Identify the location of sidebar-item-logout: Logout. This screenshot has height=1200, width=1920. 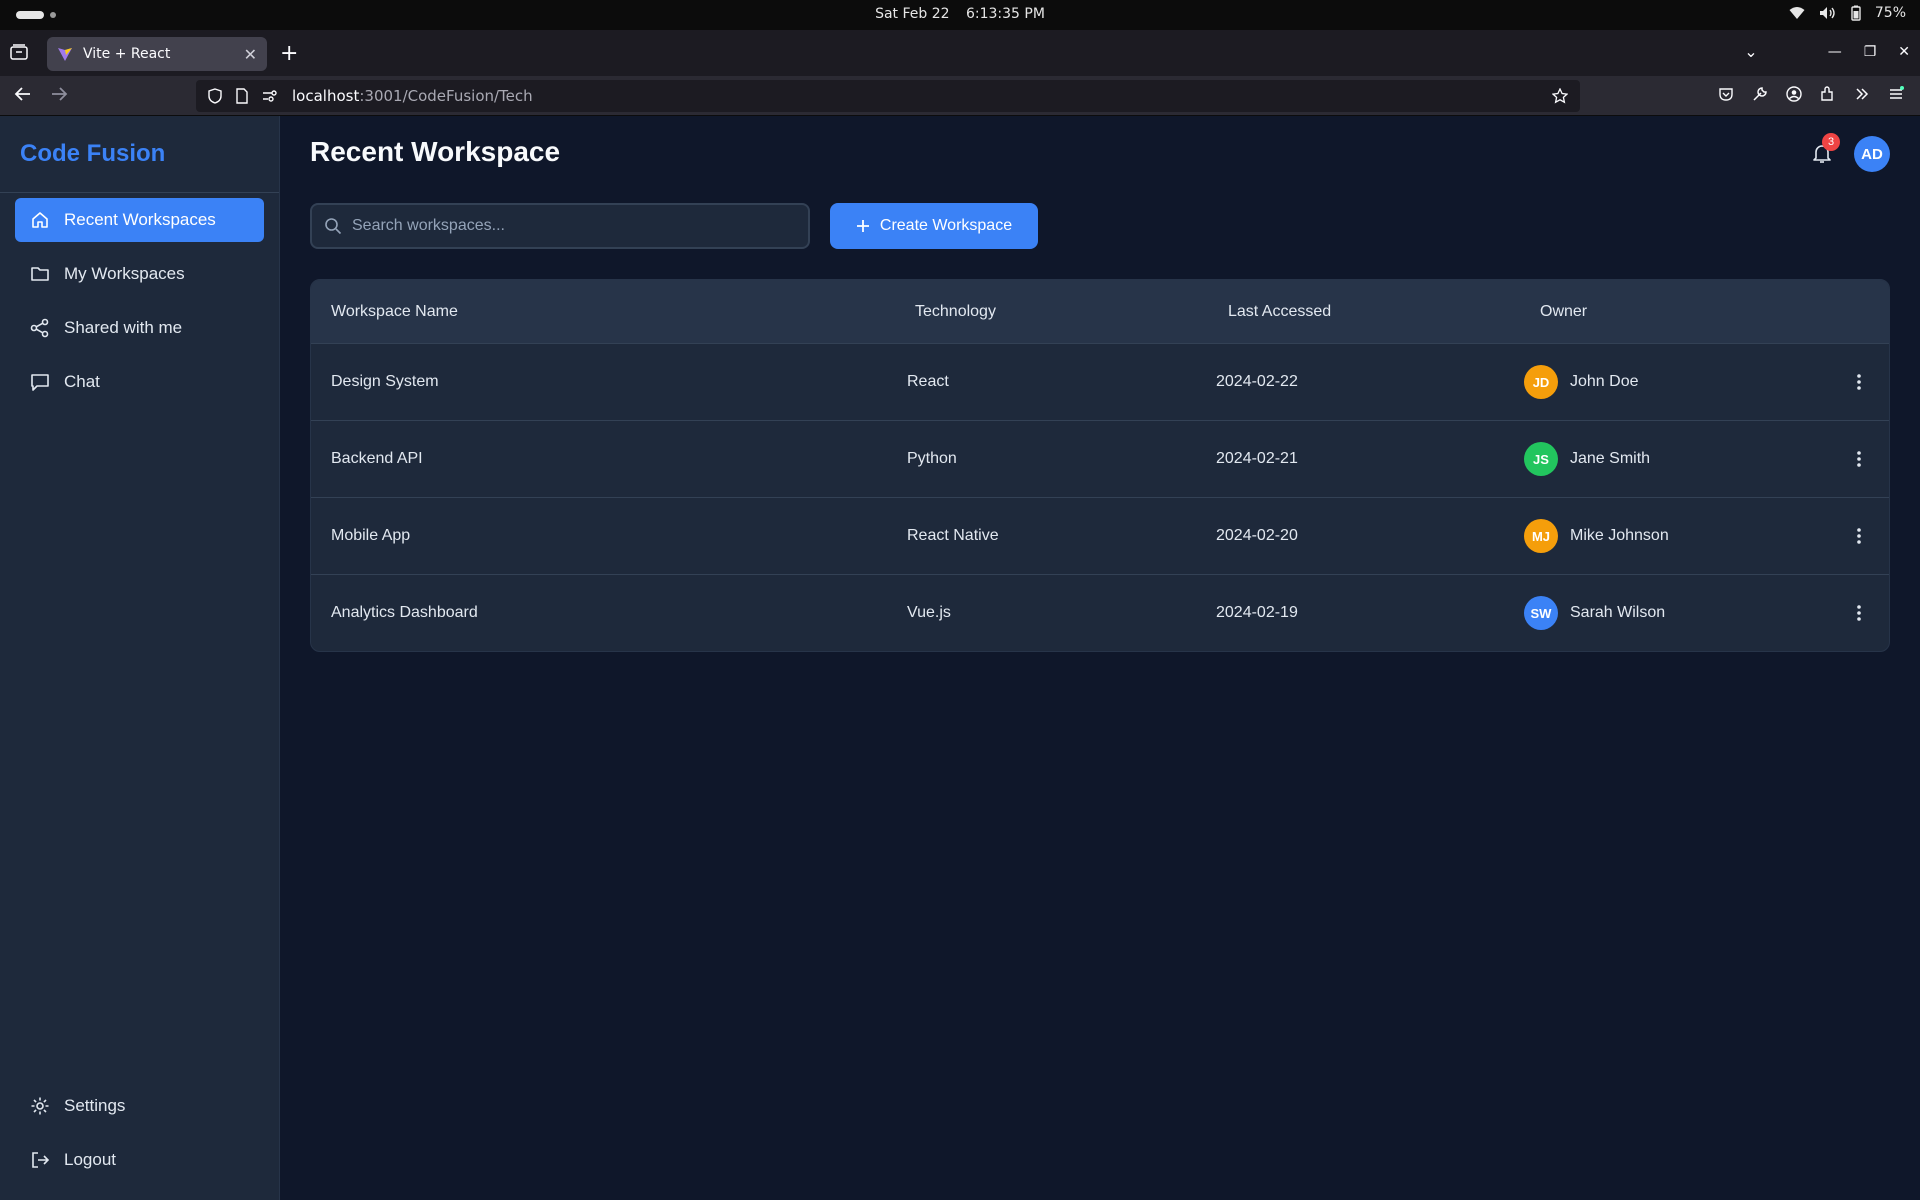
(139, 1160).